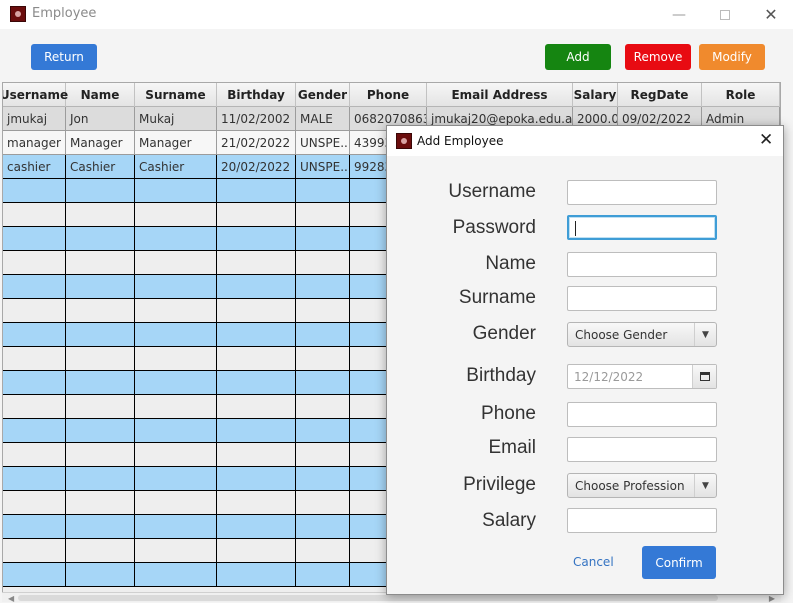 The width and height of the screenshot is (793, 603). I want to click on username-field, so click(642, 192).